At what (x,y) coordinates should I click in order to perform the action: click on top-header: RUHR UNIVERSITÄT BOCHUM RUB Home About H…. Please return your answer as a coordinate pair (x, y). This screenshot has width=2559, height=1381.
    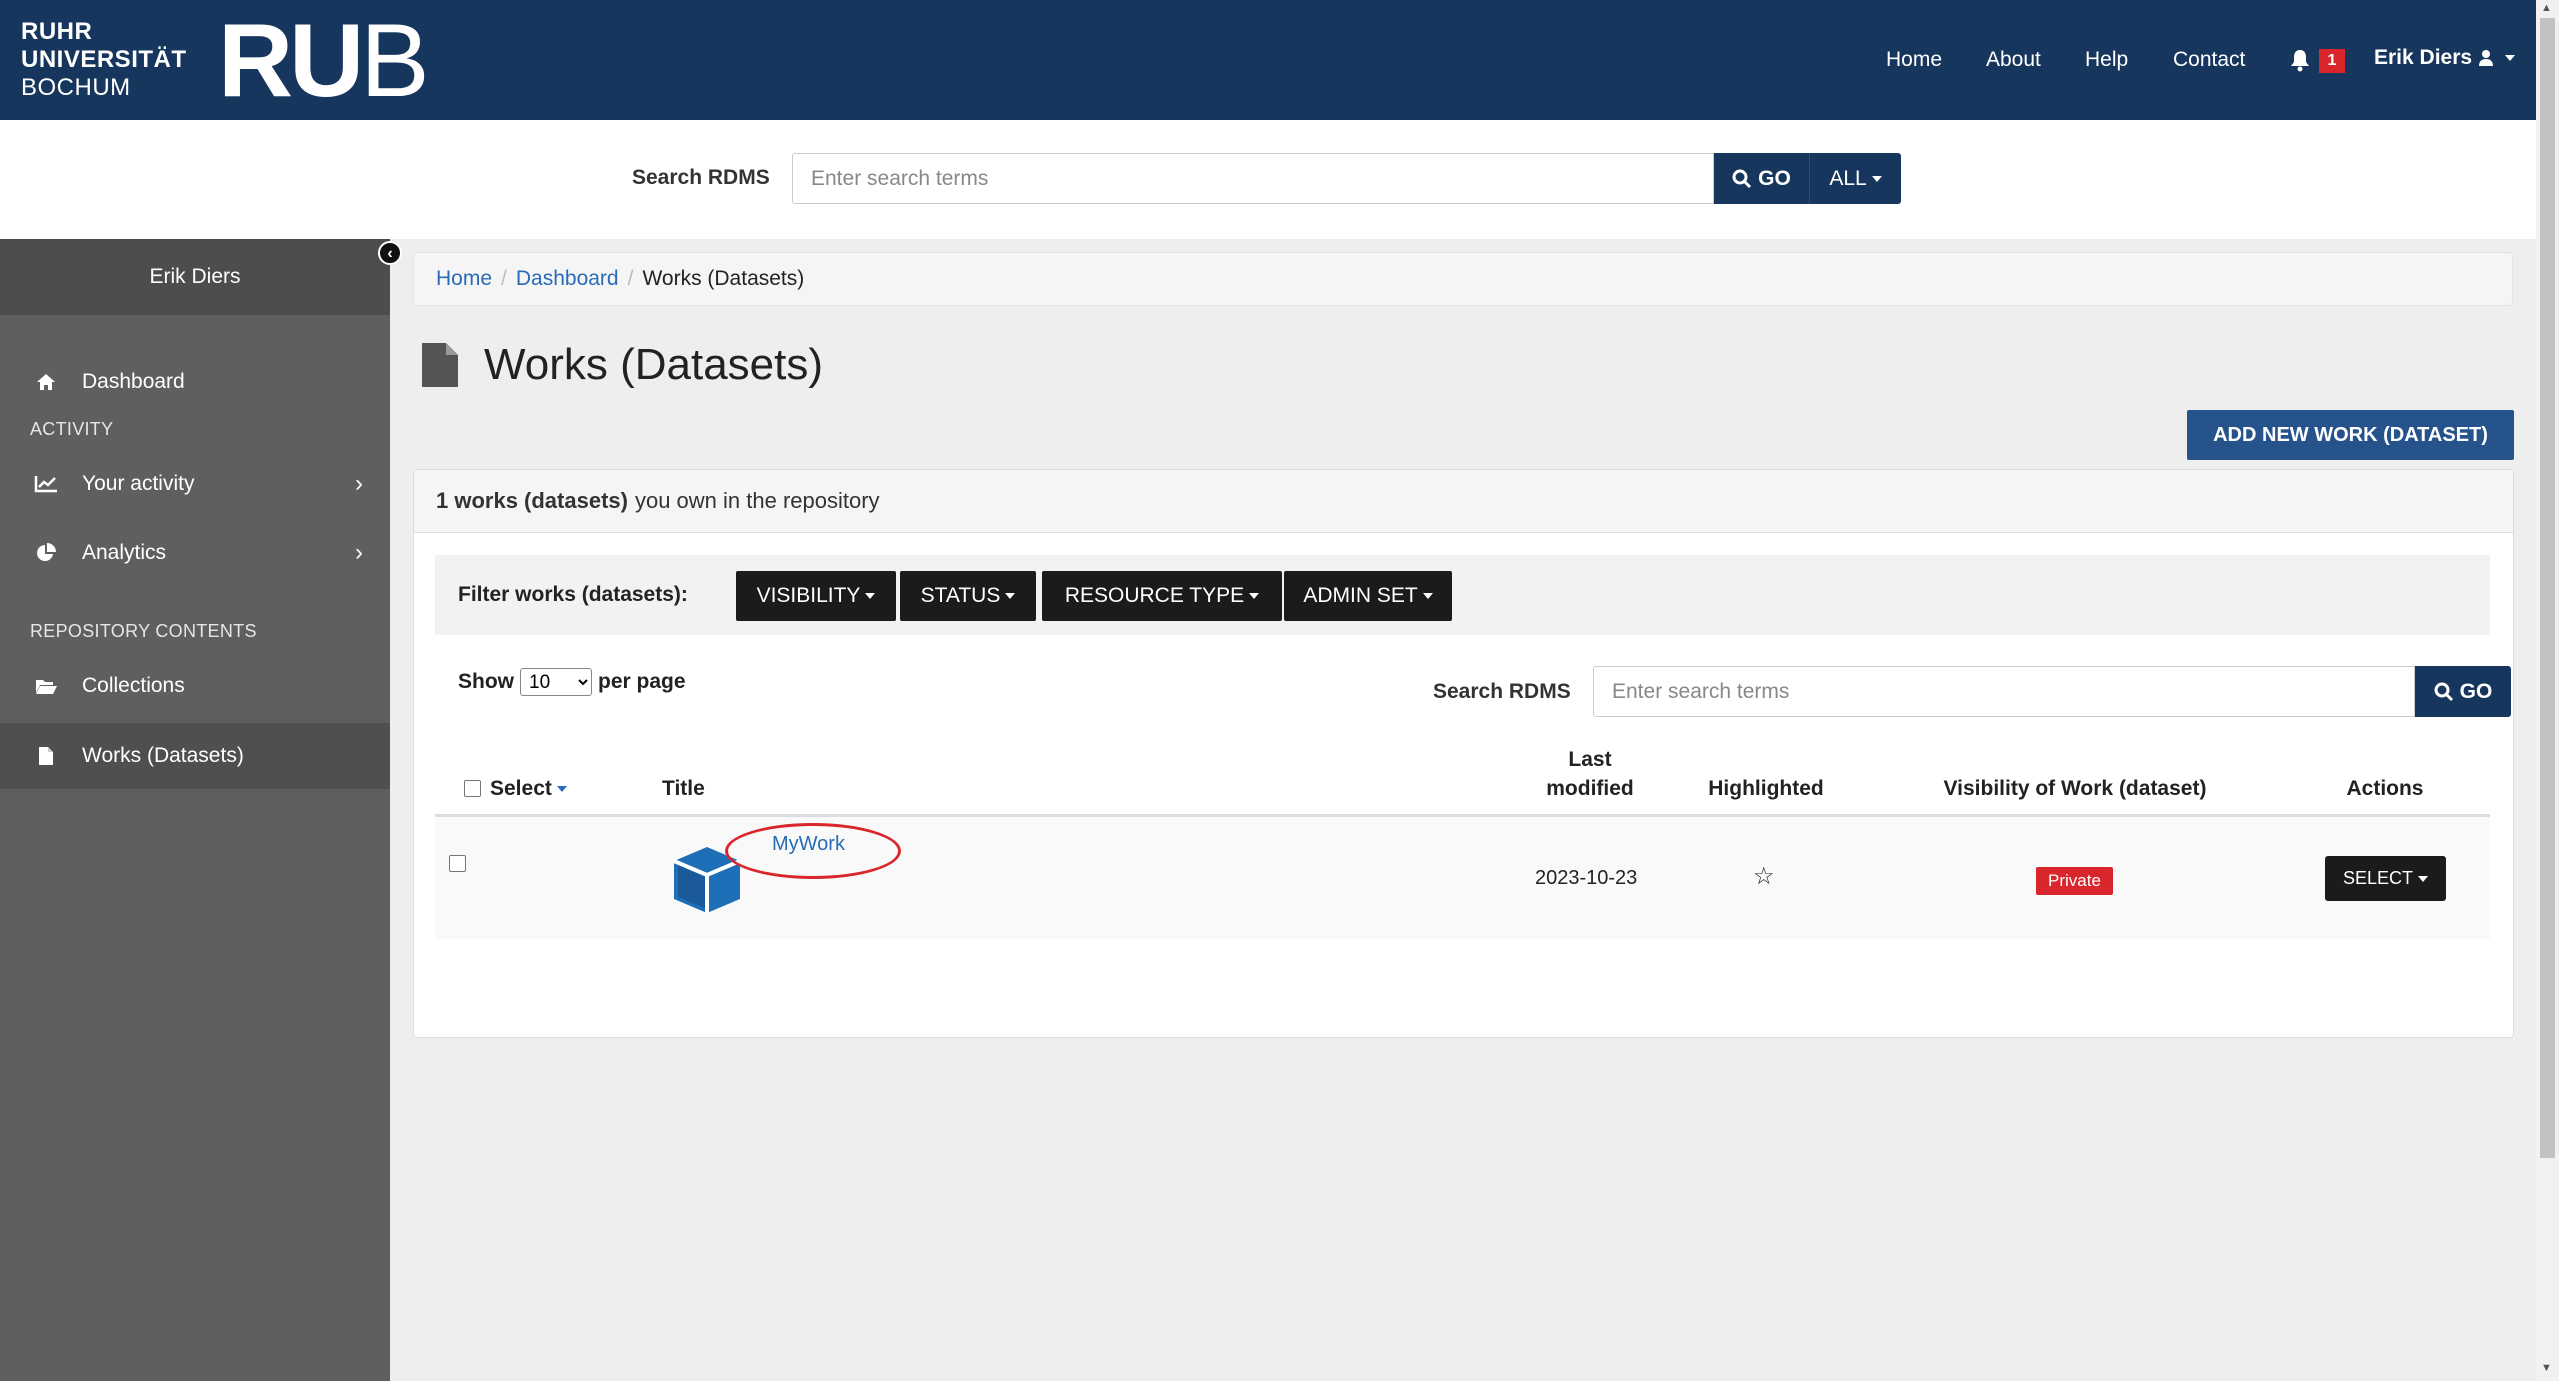
    Looking at the image, I should click on (1268, 60).